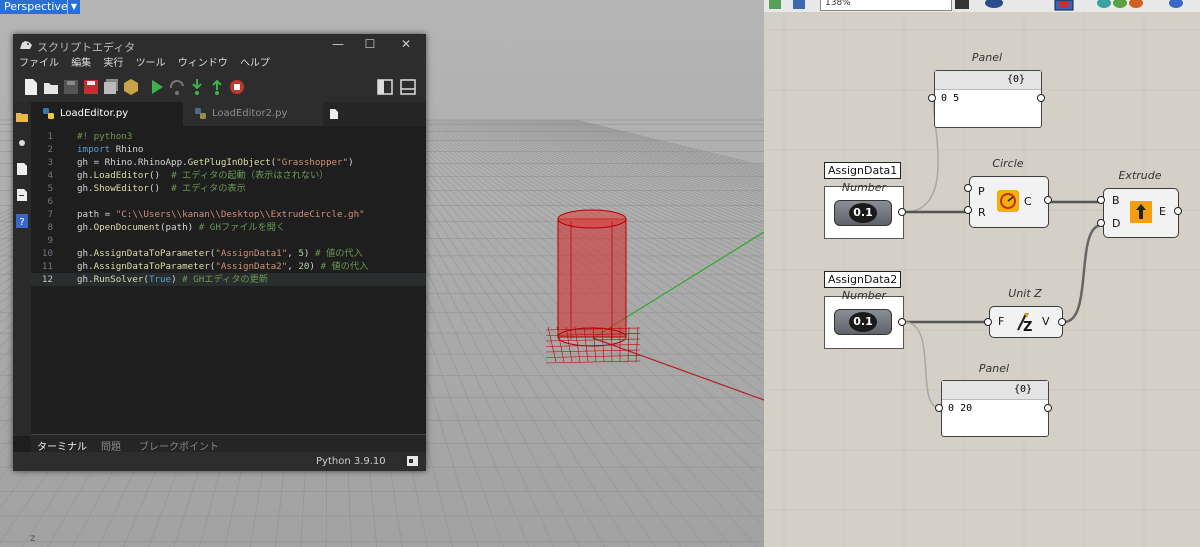  What do you see at coordinates (995, 408) in the screenshot?
I see `panel-bottom: {0} 0 20` at bounding box center [995, 408].